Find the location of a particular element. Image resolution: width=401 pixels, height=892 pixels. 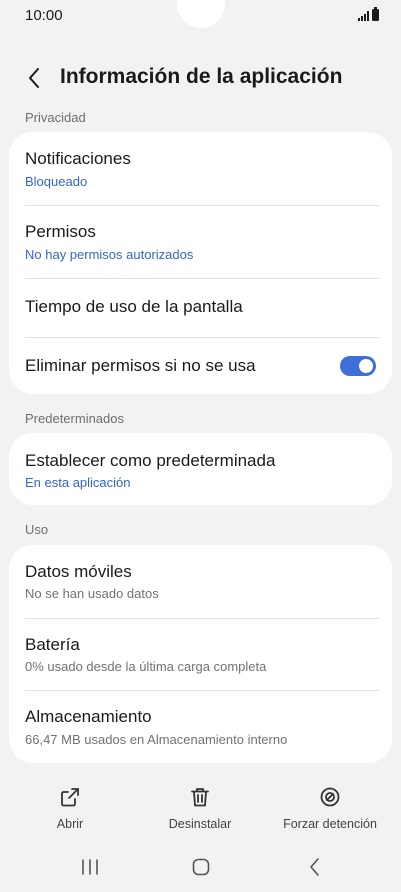

recents-icon is located at coordinates (90, 867).